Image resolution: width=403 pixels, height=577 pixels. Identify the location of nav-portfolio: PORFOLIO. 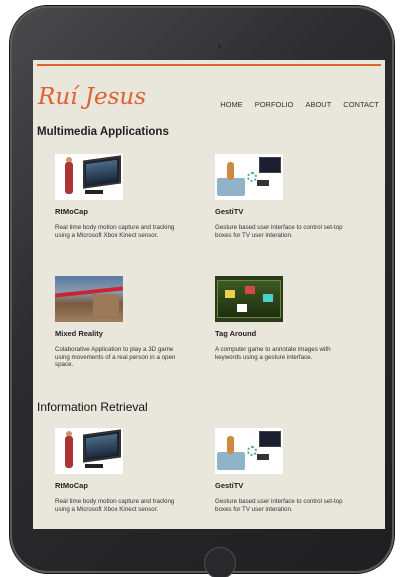
(274, 104).